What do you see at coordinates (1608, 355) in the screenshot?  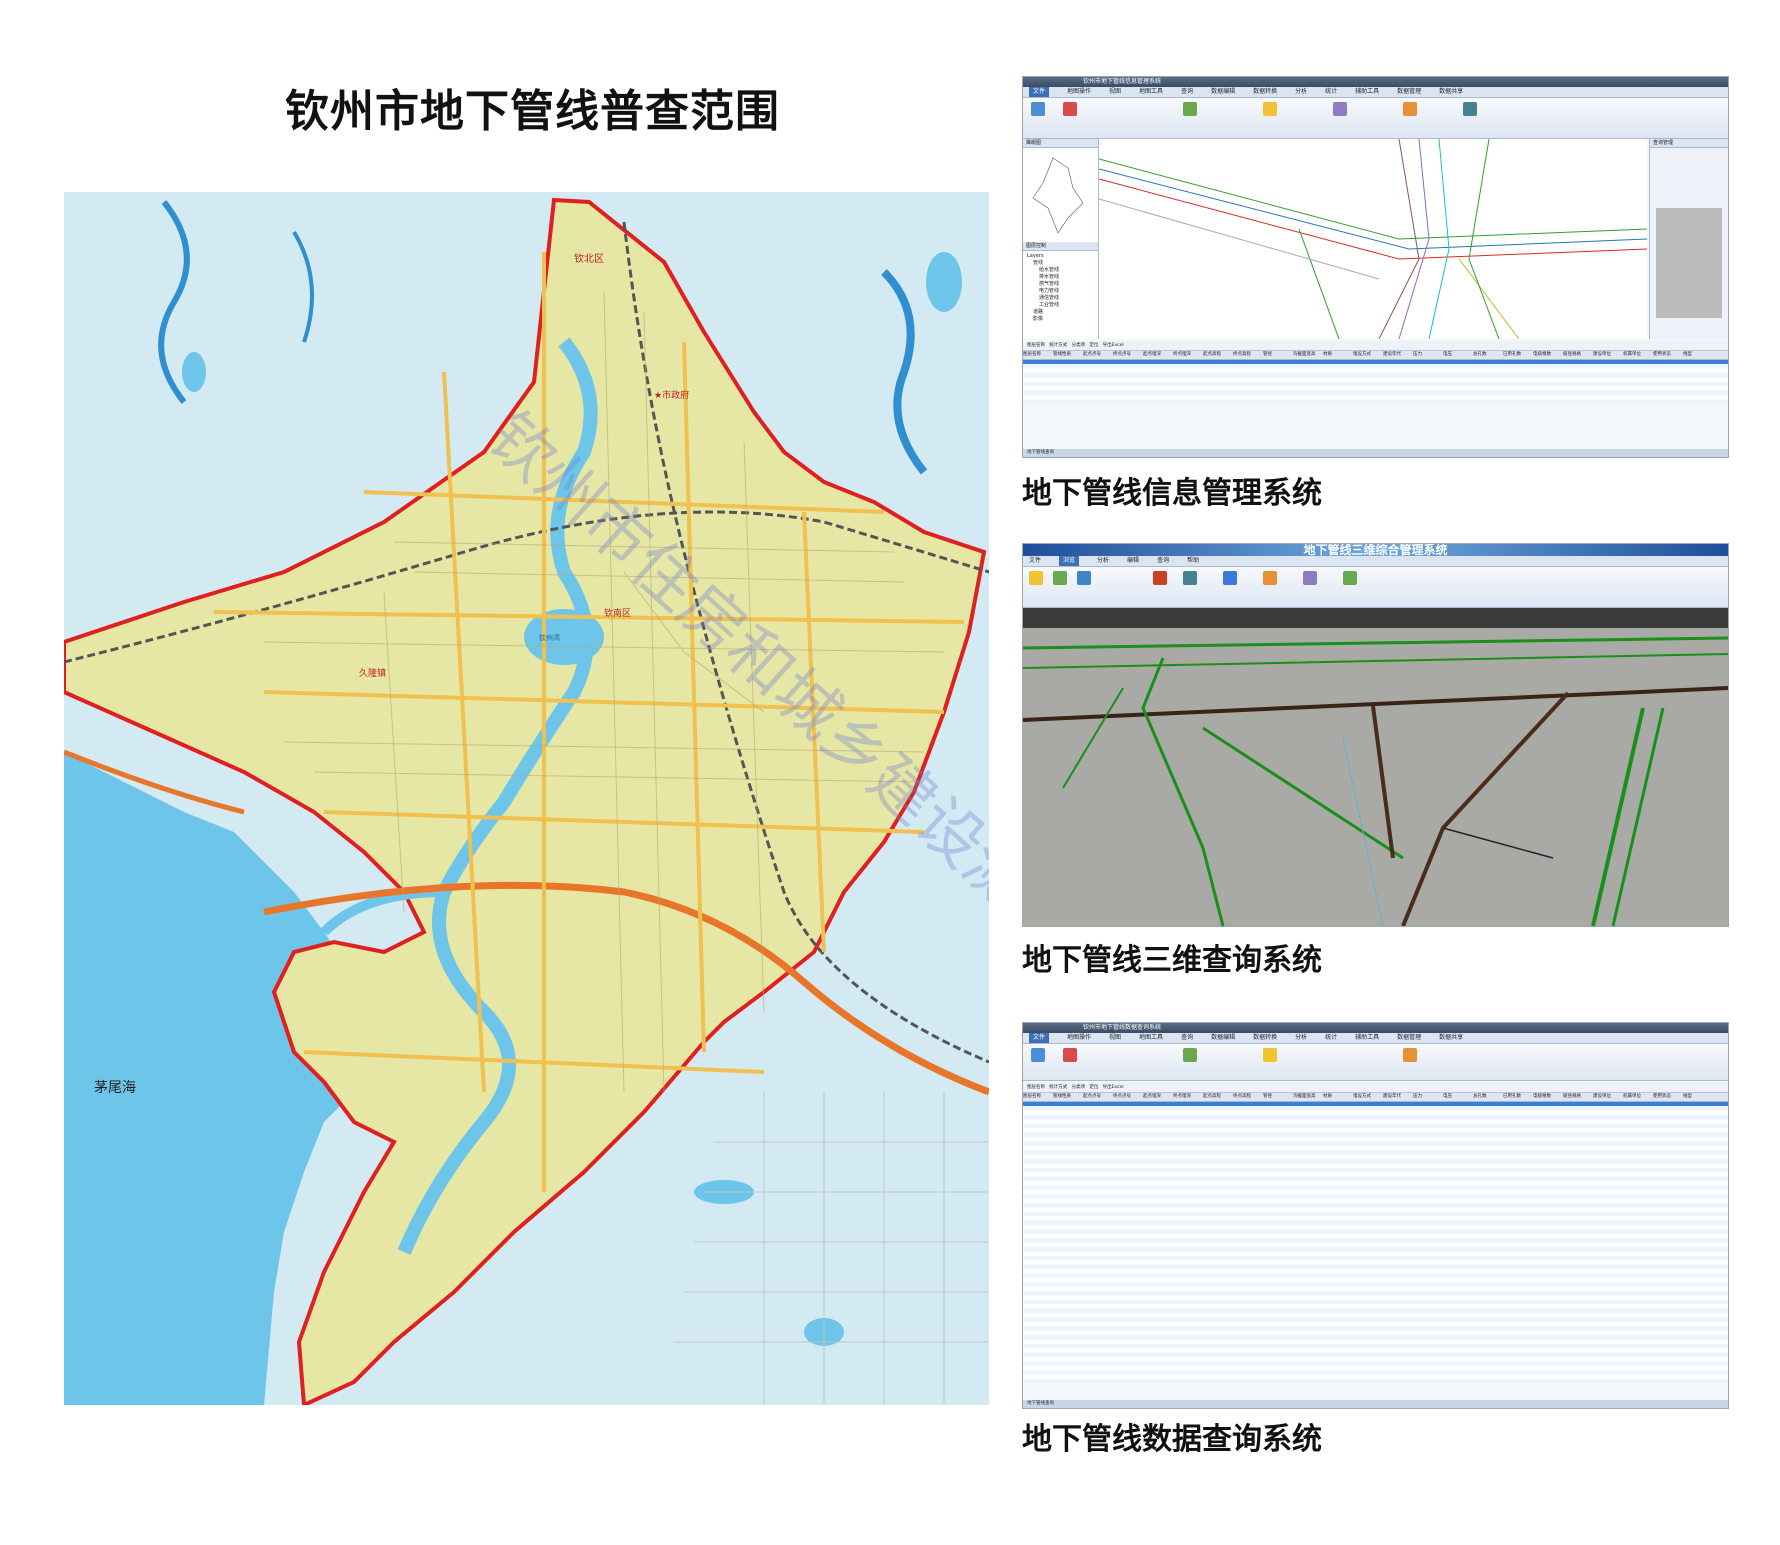 I see `grid-col-19: 建设单位` at bounding box center [1608, 355].